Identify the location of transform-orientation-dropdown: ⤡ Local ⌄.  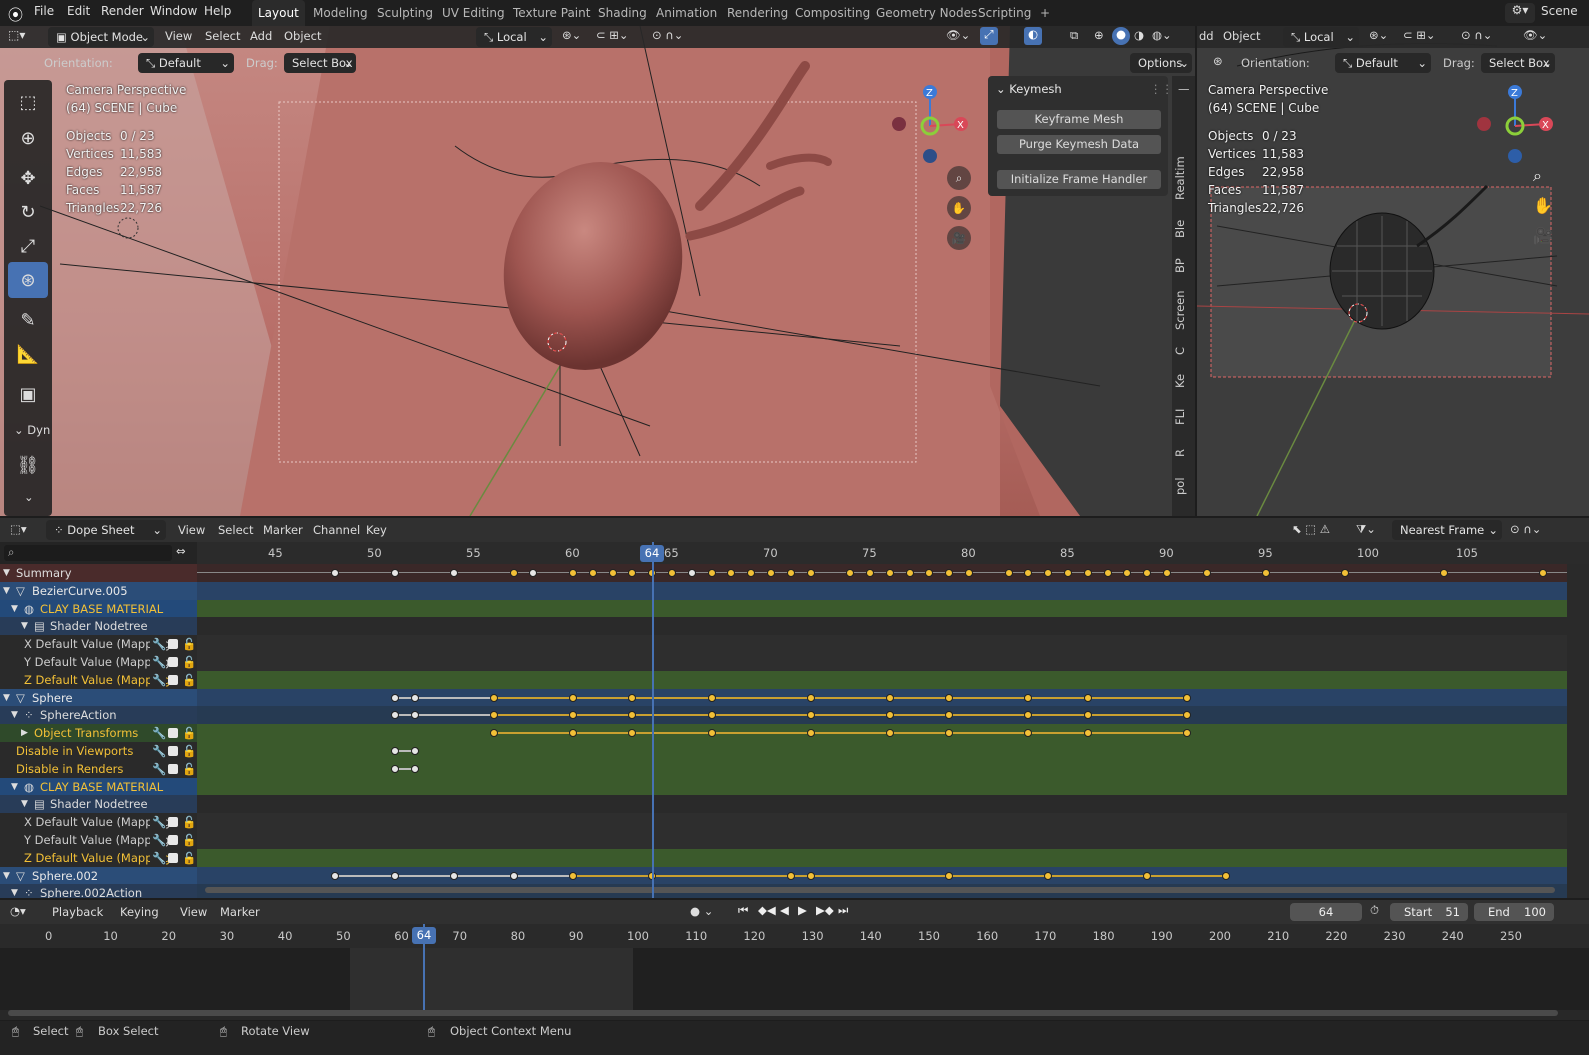
(514, 37).